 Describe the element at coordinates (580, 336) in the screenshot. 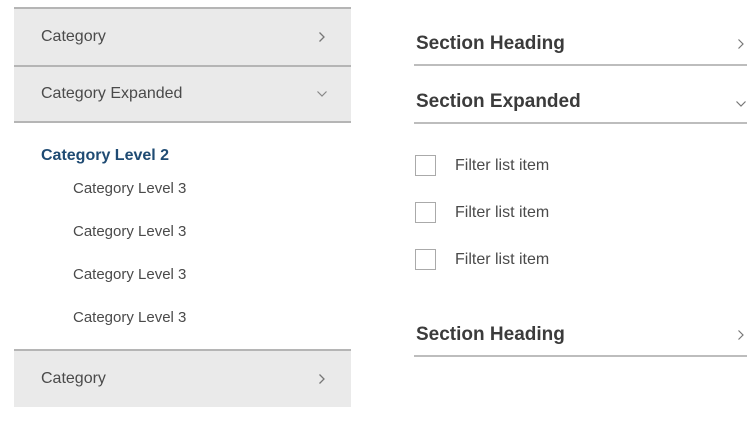

I see `section-heading-2: Section Heading` at that location.